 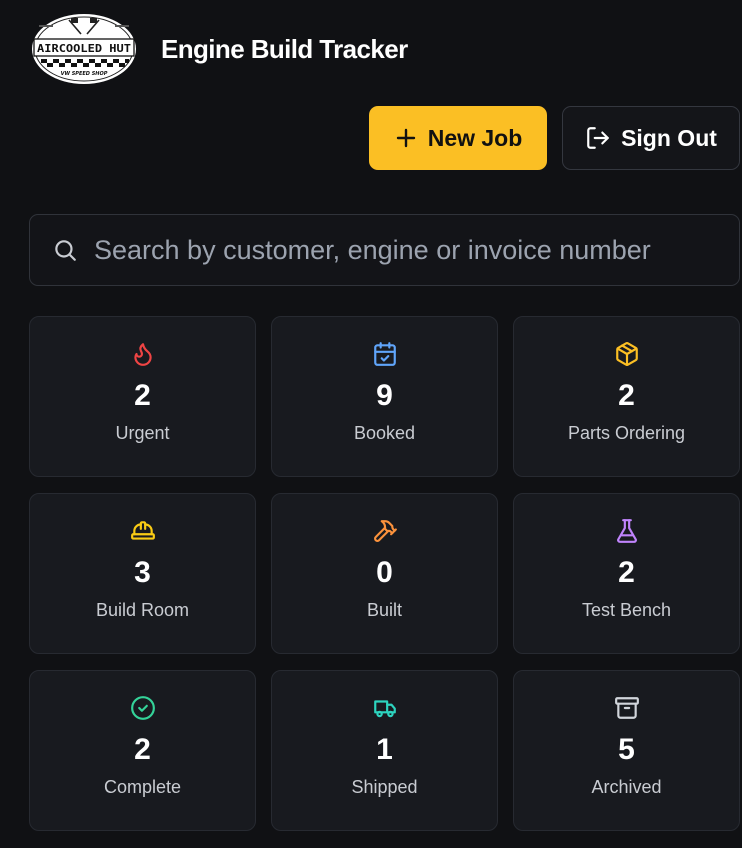 I want to click on calendar-check-icon, so click(x=385, y=354).